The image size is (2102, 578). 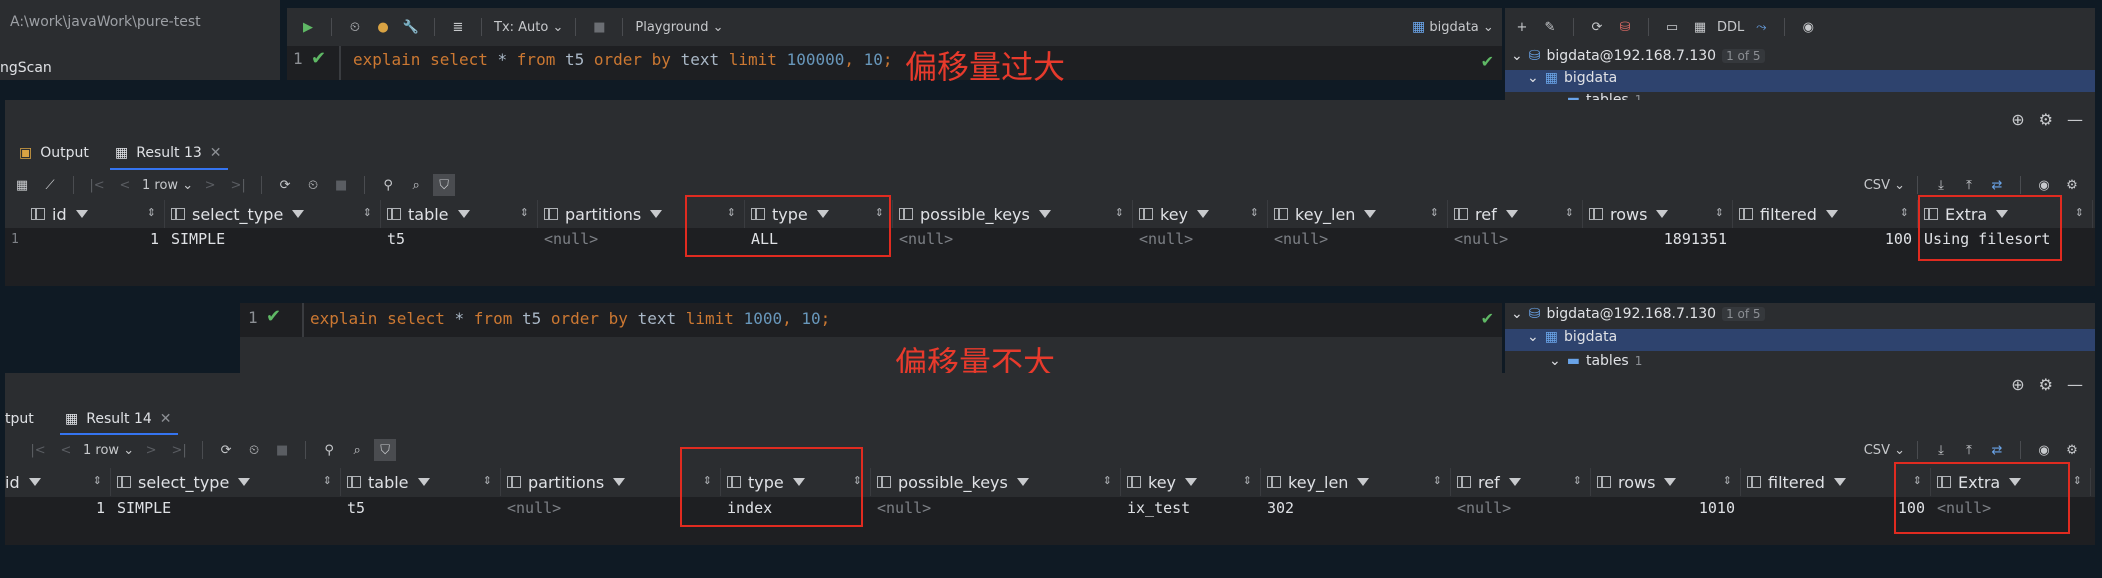 I want to click on col-header-ref: ref ⇕, so click(x=1521, y=482).